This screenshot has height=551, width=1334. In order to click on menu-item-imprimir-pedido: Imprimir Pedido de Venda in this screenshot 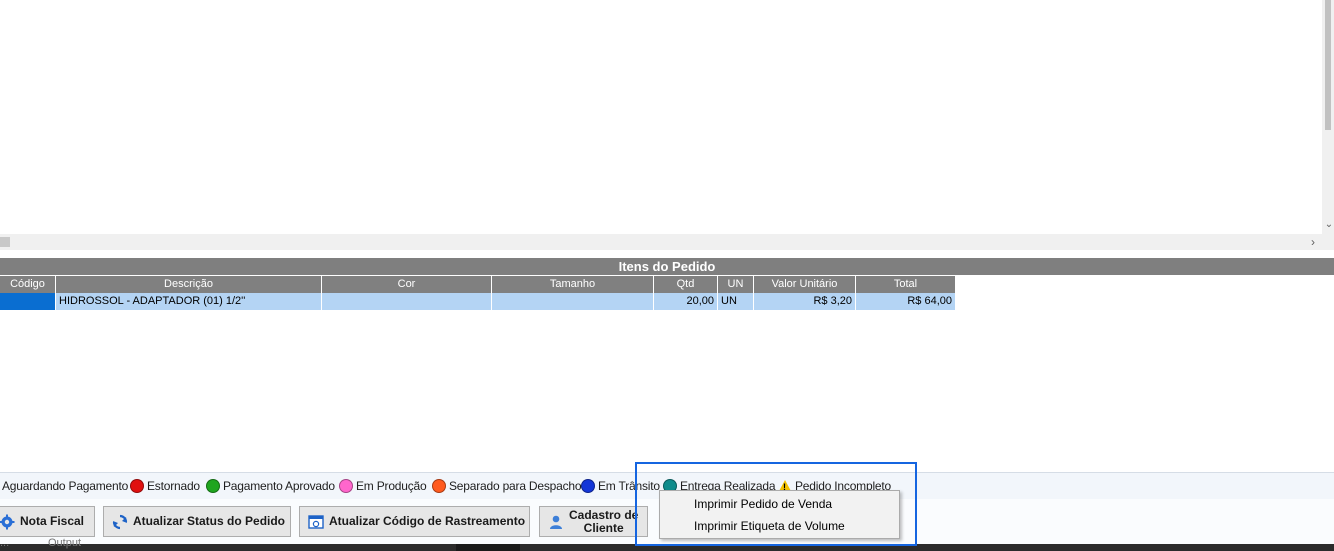, I will do `click(779, 504)`.